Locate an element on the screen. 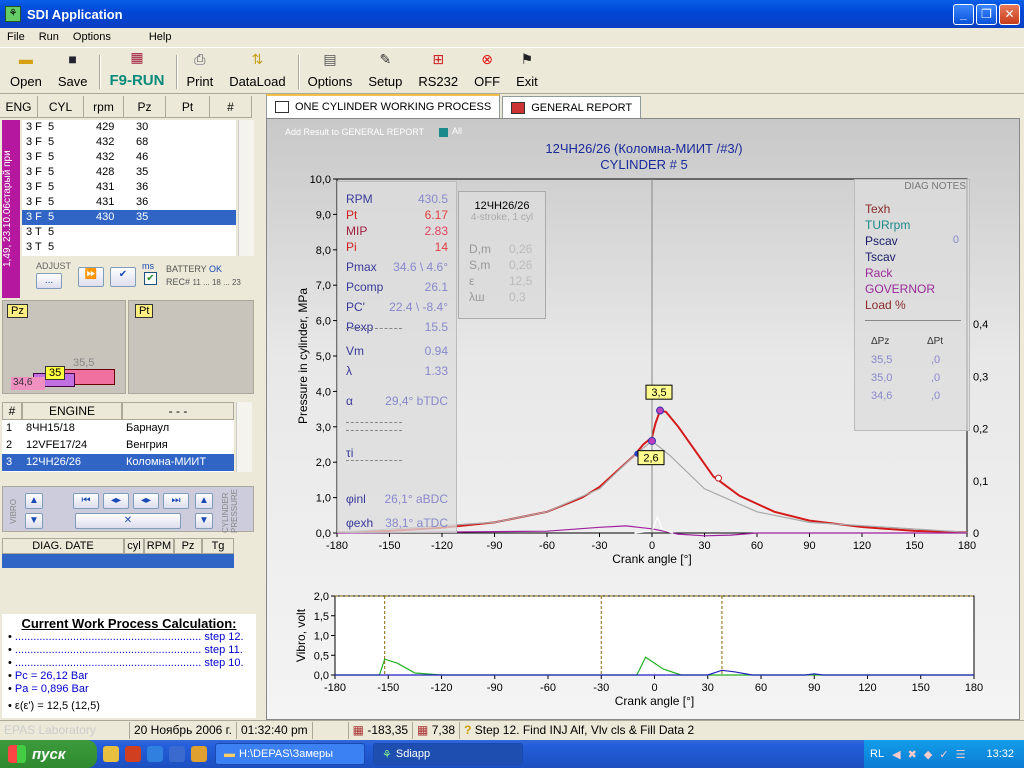  save-button: ■ Save is located at coordinates (73, 71).